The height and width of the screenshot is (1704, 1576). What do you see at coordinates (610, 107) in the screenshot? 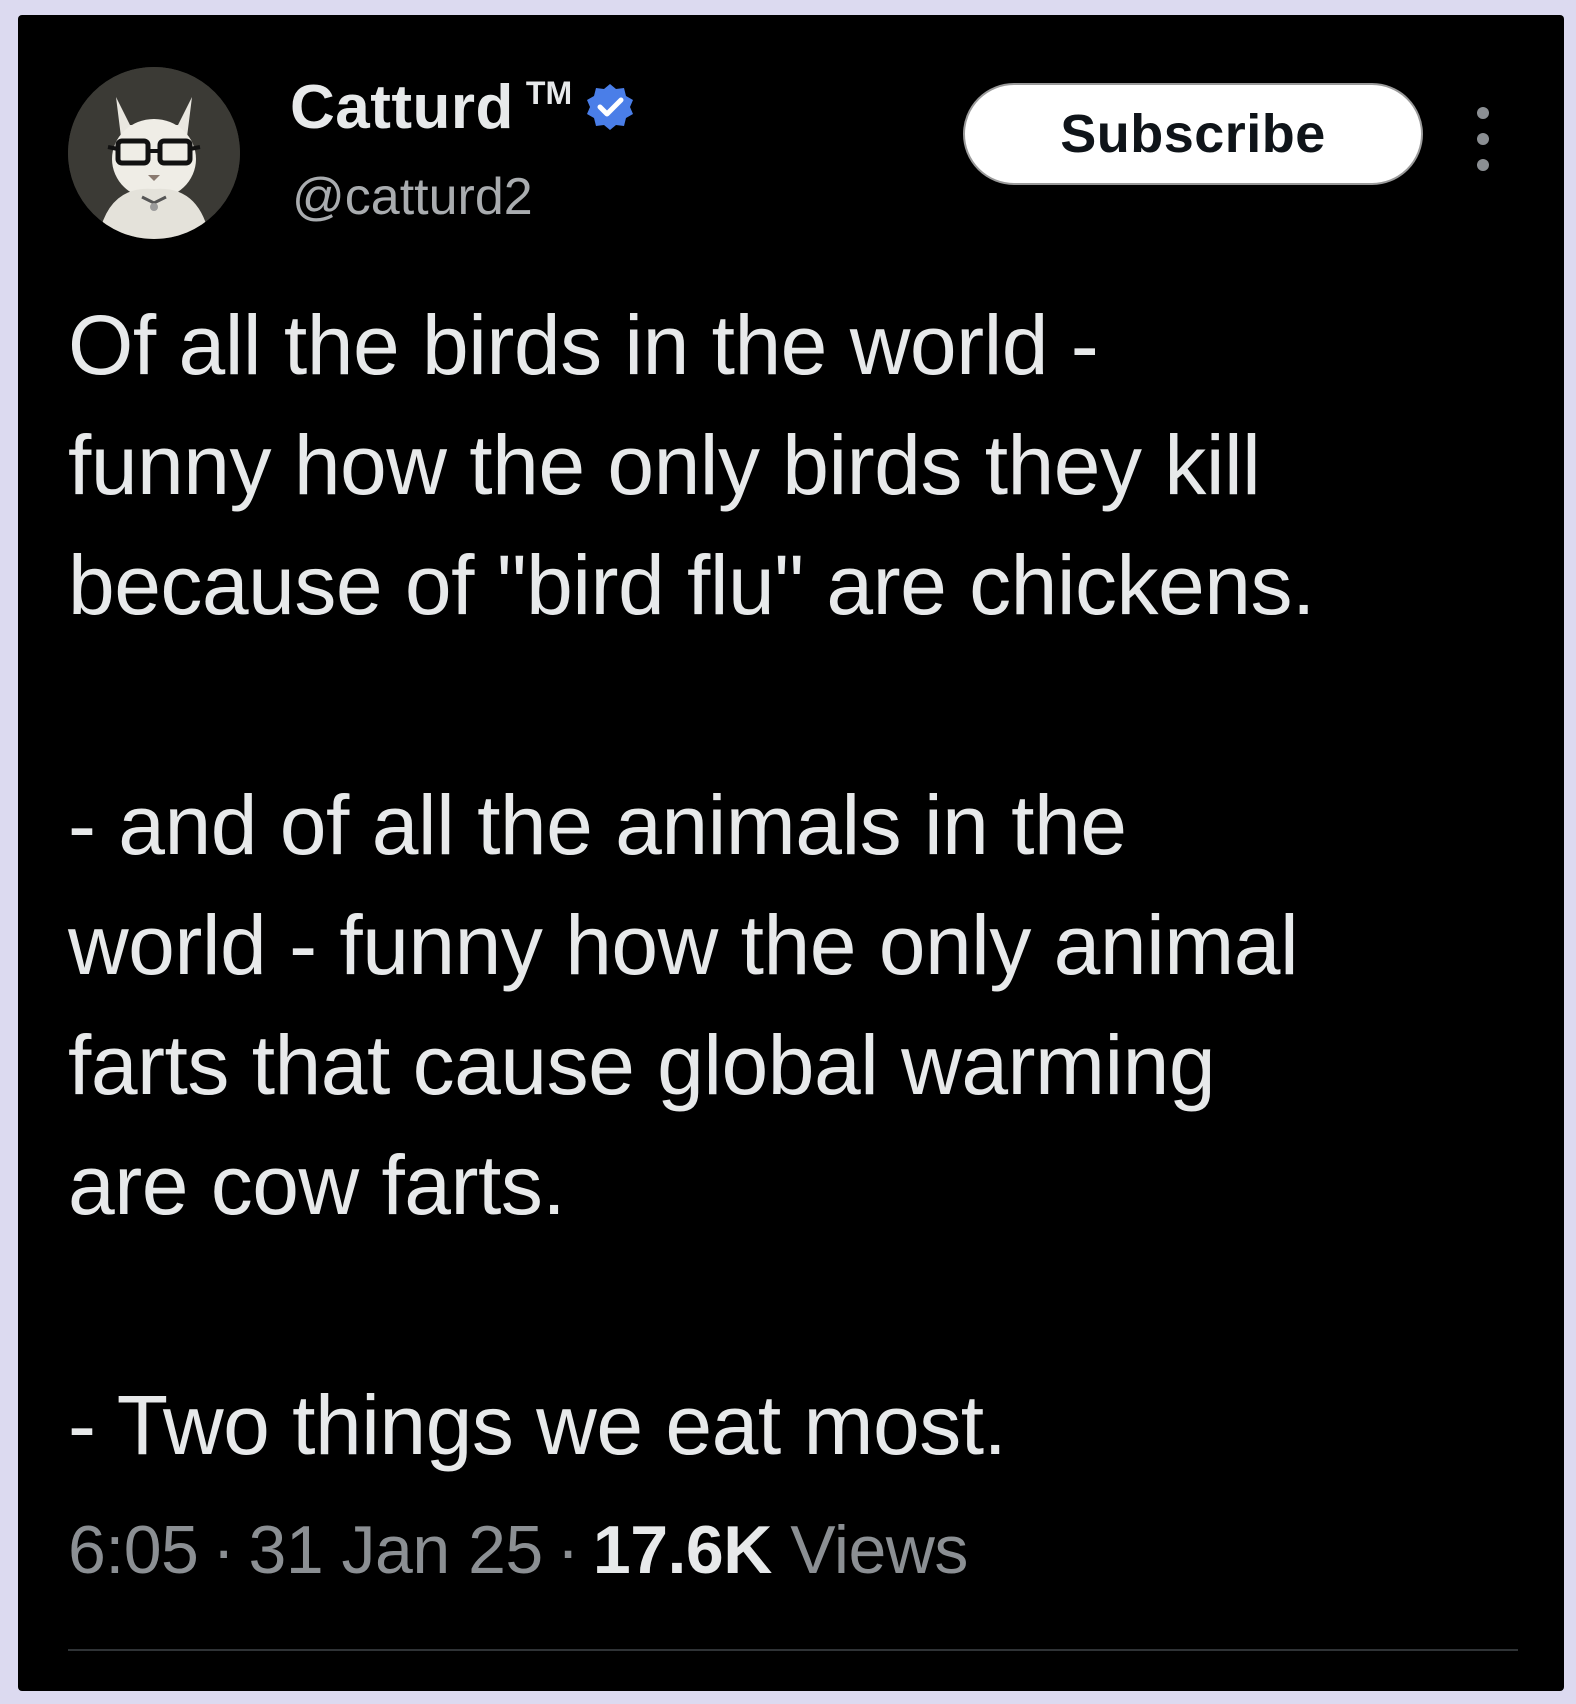
I see `verified-badge-icon` at bounding box center [610, 107].